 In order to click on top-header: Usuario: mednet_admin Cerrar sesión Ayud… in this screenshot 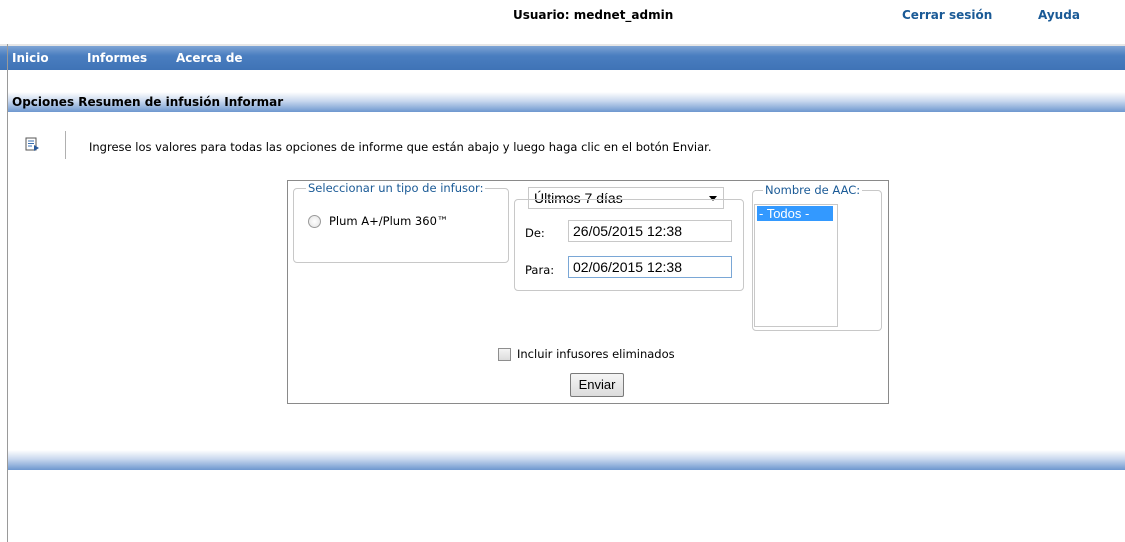, I will do `click(562, 21)`.